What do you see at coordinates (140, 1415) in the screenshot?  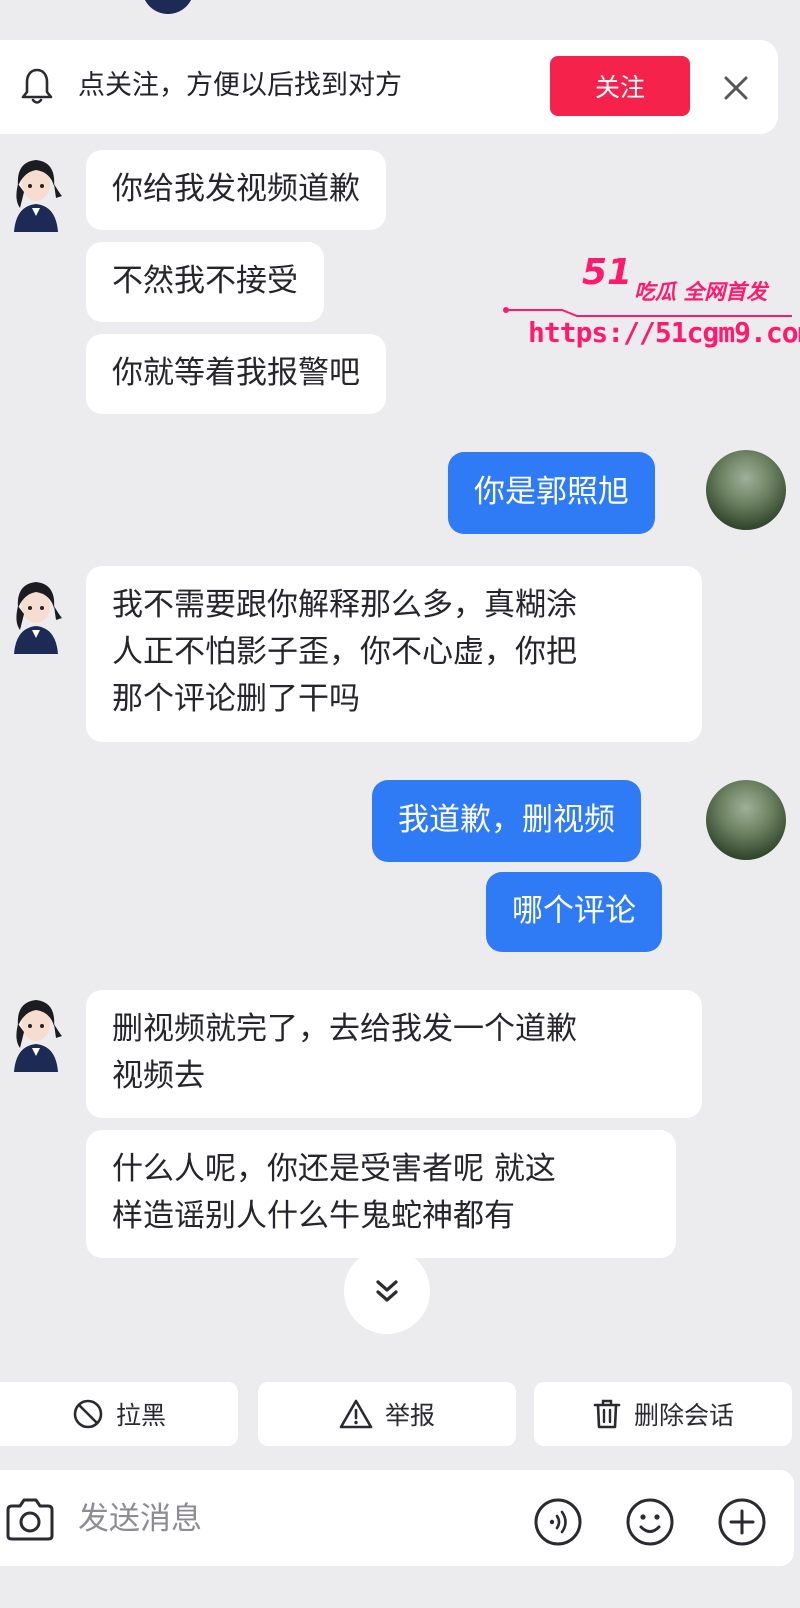 I see `block-label: 拉黑` at bounding box center [140, 1415].